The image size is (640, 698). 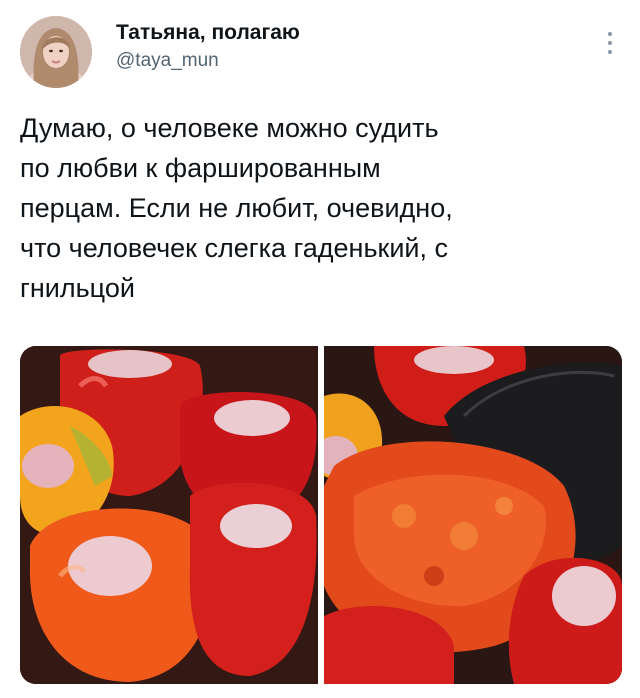 I want to click on avatar, so click(x=56, y=52).